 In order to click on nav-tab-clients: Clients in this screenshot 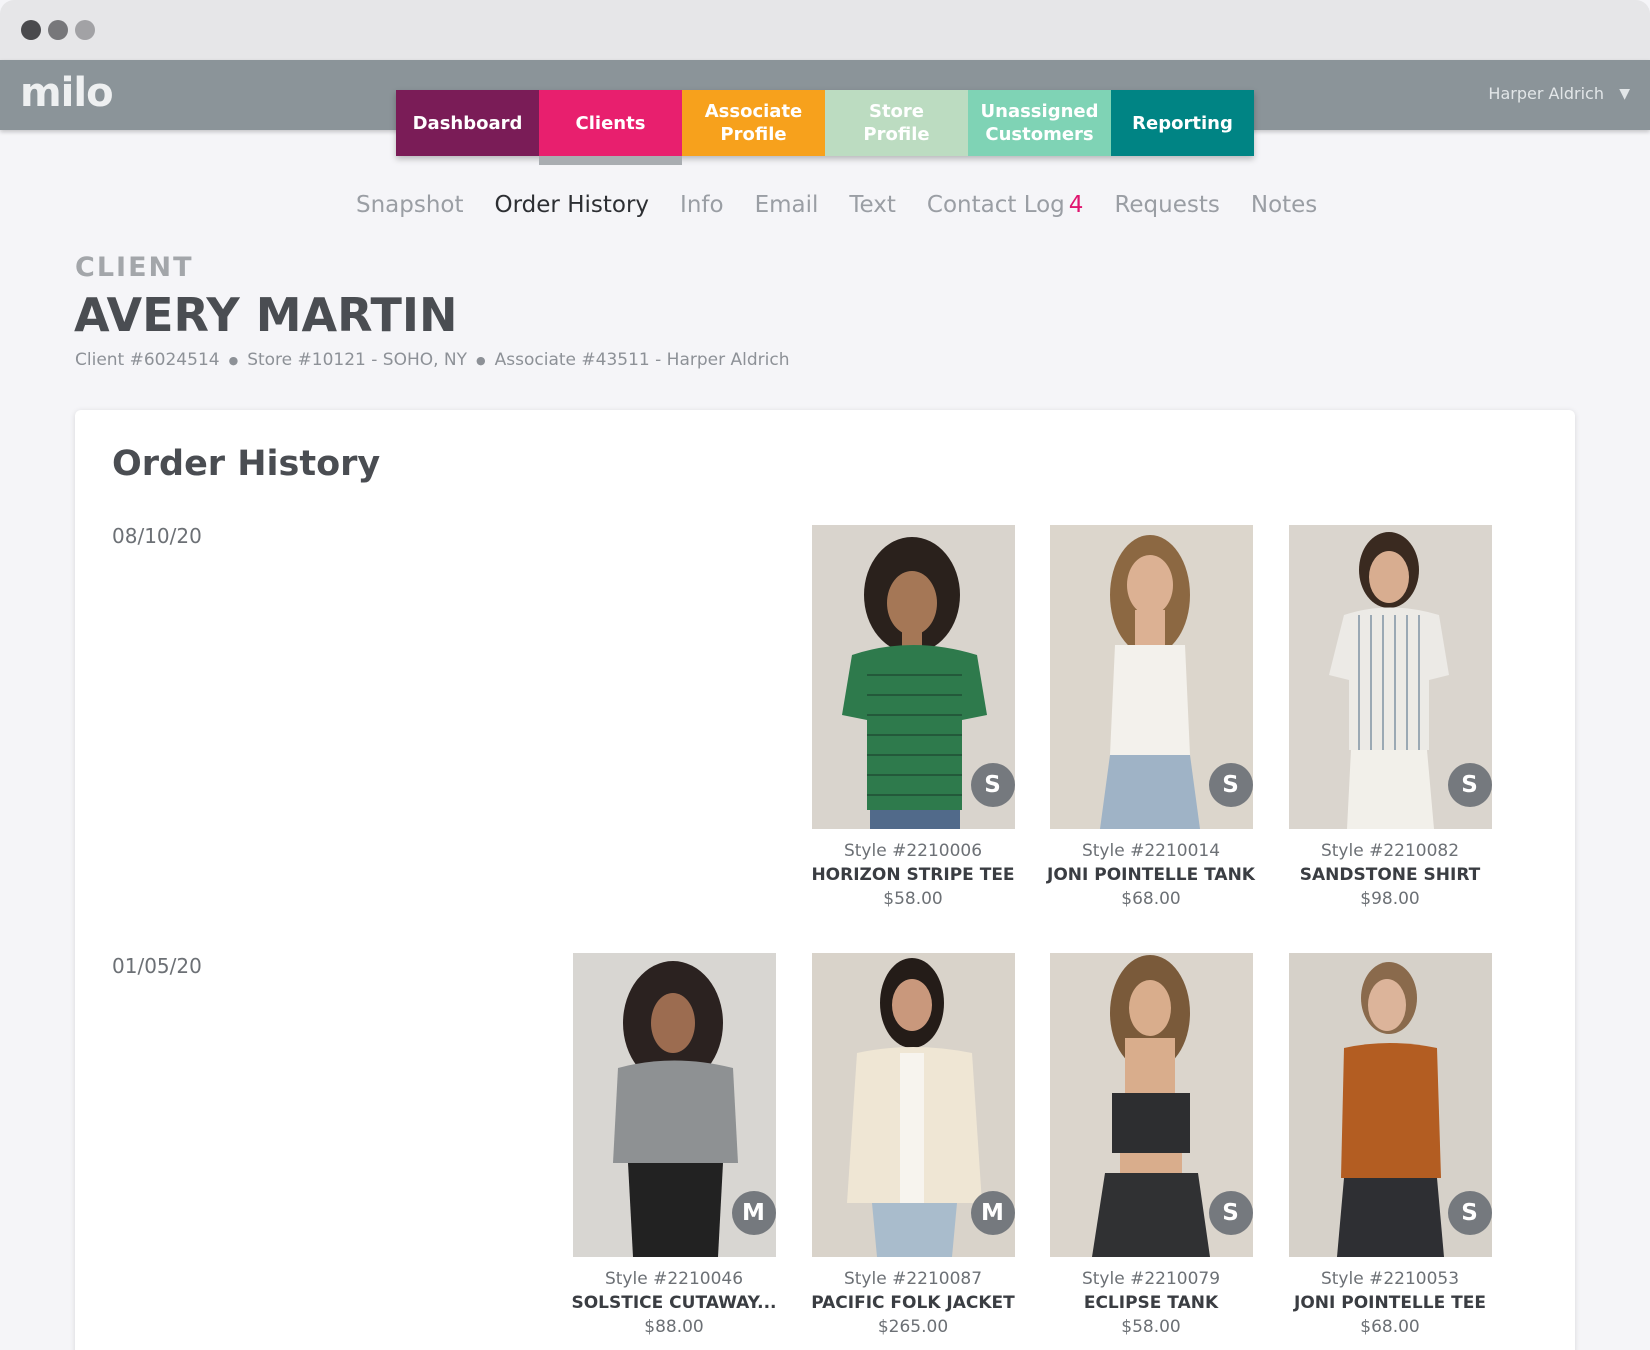, I will do `click(610, 127)`.